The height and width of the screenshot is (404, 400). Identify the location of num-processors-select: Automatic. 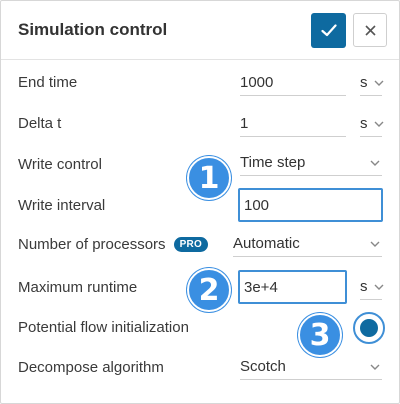
(307, 244).